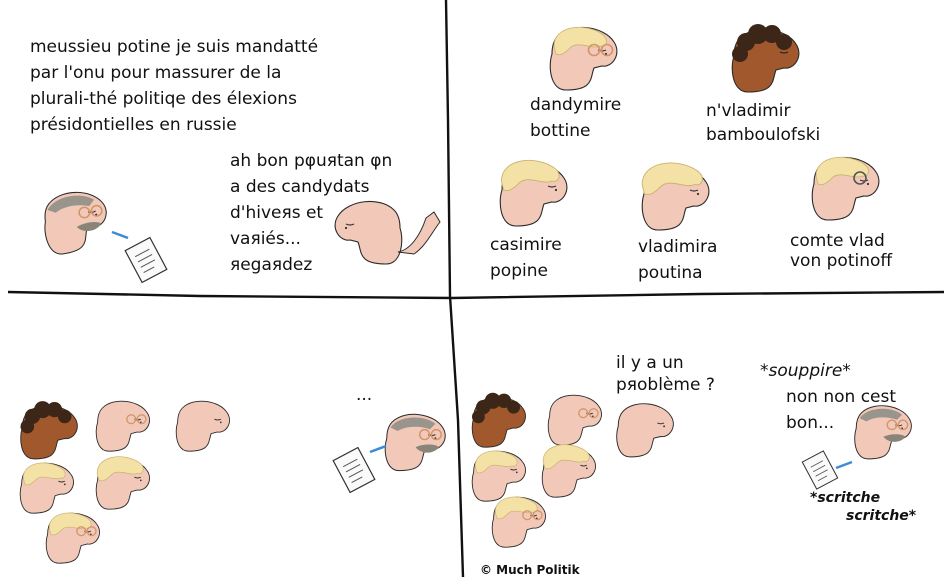 This screenshot has height=578, width=946. What do you see at coordinates (845, 188) in the screenshot?
I see `candidate-portrait-comte-vlad` at bounding box center [845, 188].